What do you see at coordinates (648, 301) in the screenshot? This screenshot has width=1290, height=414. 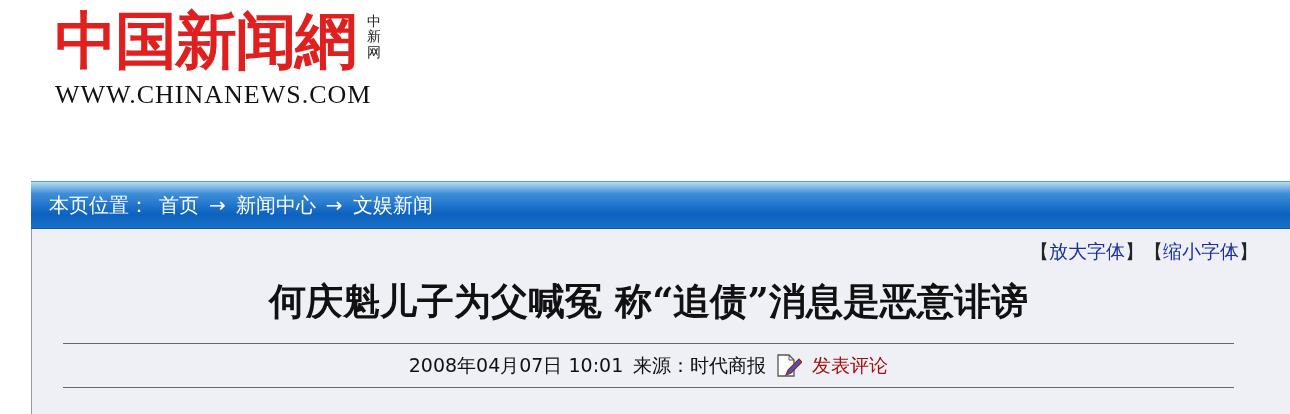 I see `article-title: 何庆魁儿子为父喊冤 称“追债”消息是恶意诽谤` at bounding box center [648, 301].